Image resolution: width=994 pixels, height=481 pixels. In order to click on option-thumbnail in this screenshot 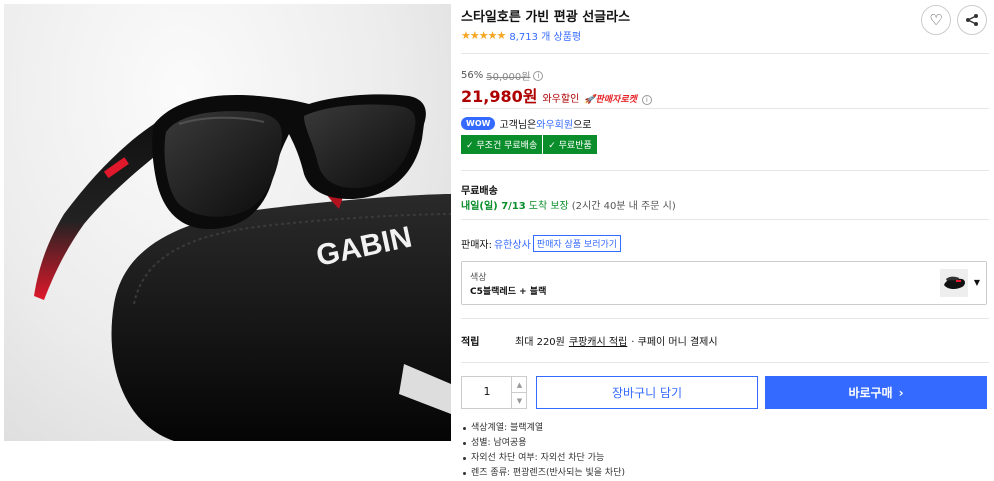, I will do `click(954, 283)`.